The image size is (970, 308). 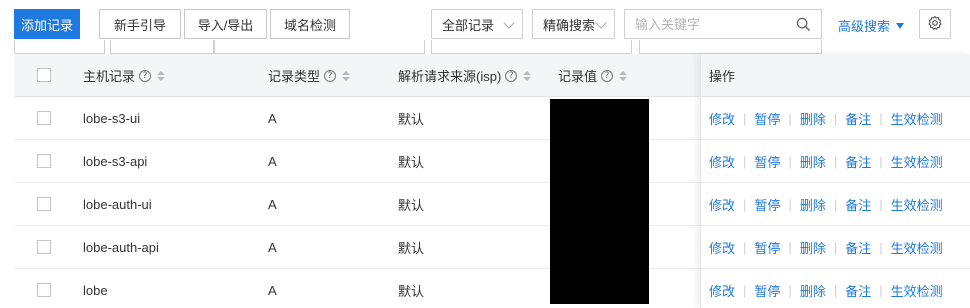 I want to click on select-all-checkbox, so click(x=44, y=75).